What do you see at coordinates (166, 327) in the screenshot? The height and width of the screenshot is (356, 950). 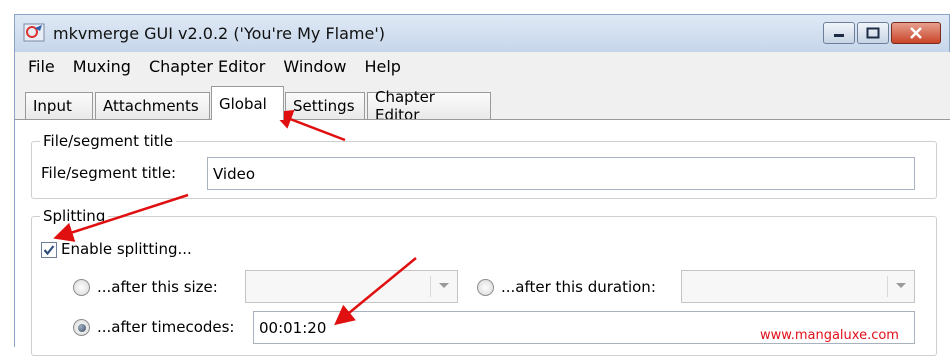 I see `after-timecodes-label: ...after timecodes:` at bounding box center [166, 327].